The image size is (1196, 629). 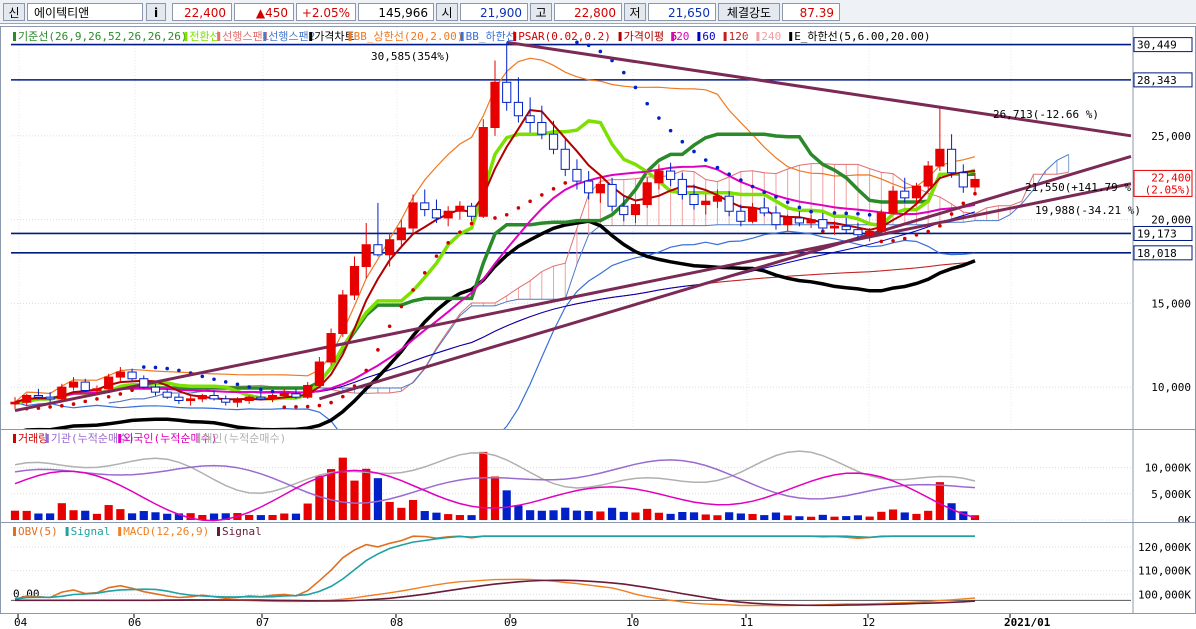 I want to click on legend-label: 선행스팬1, so click(x=245, y=36).